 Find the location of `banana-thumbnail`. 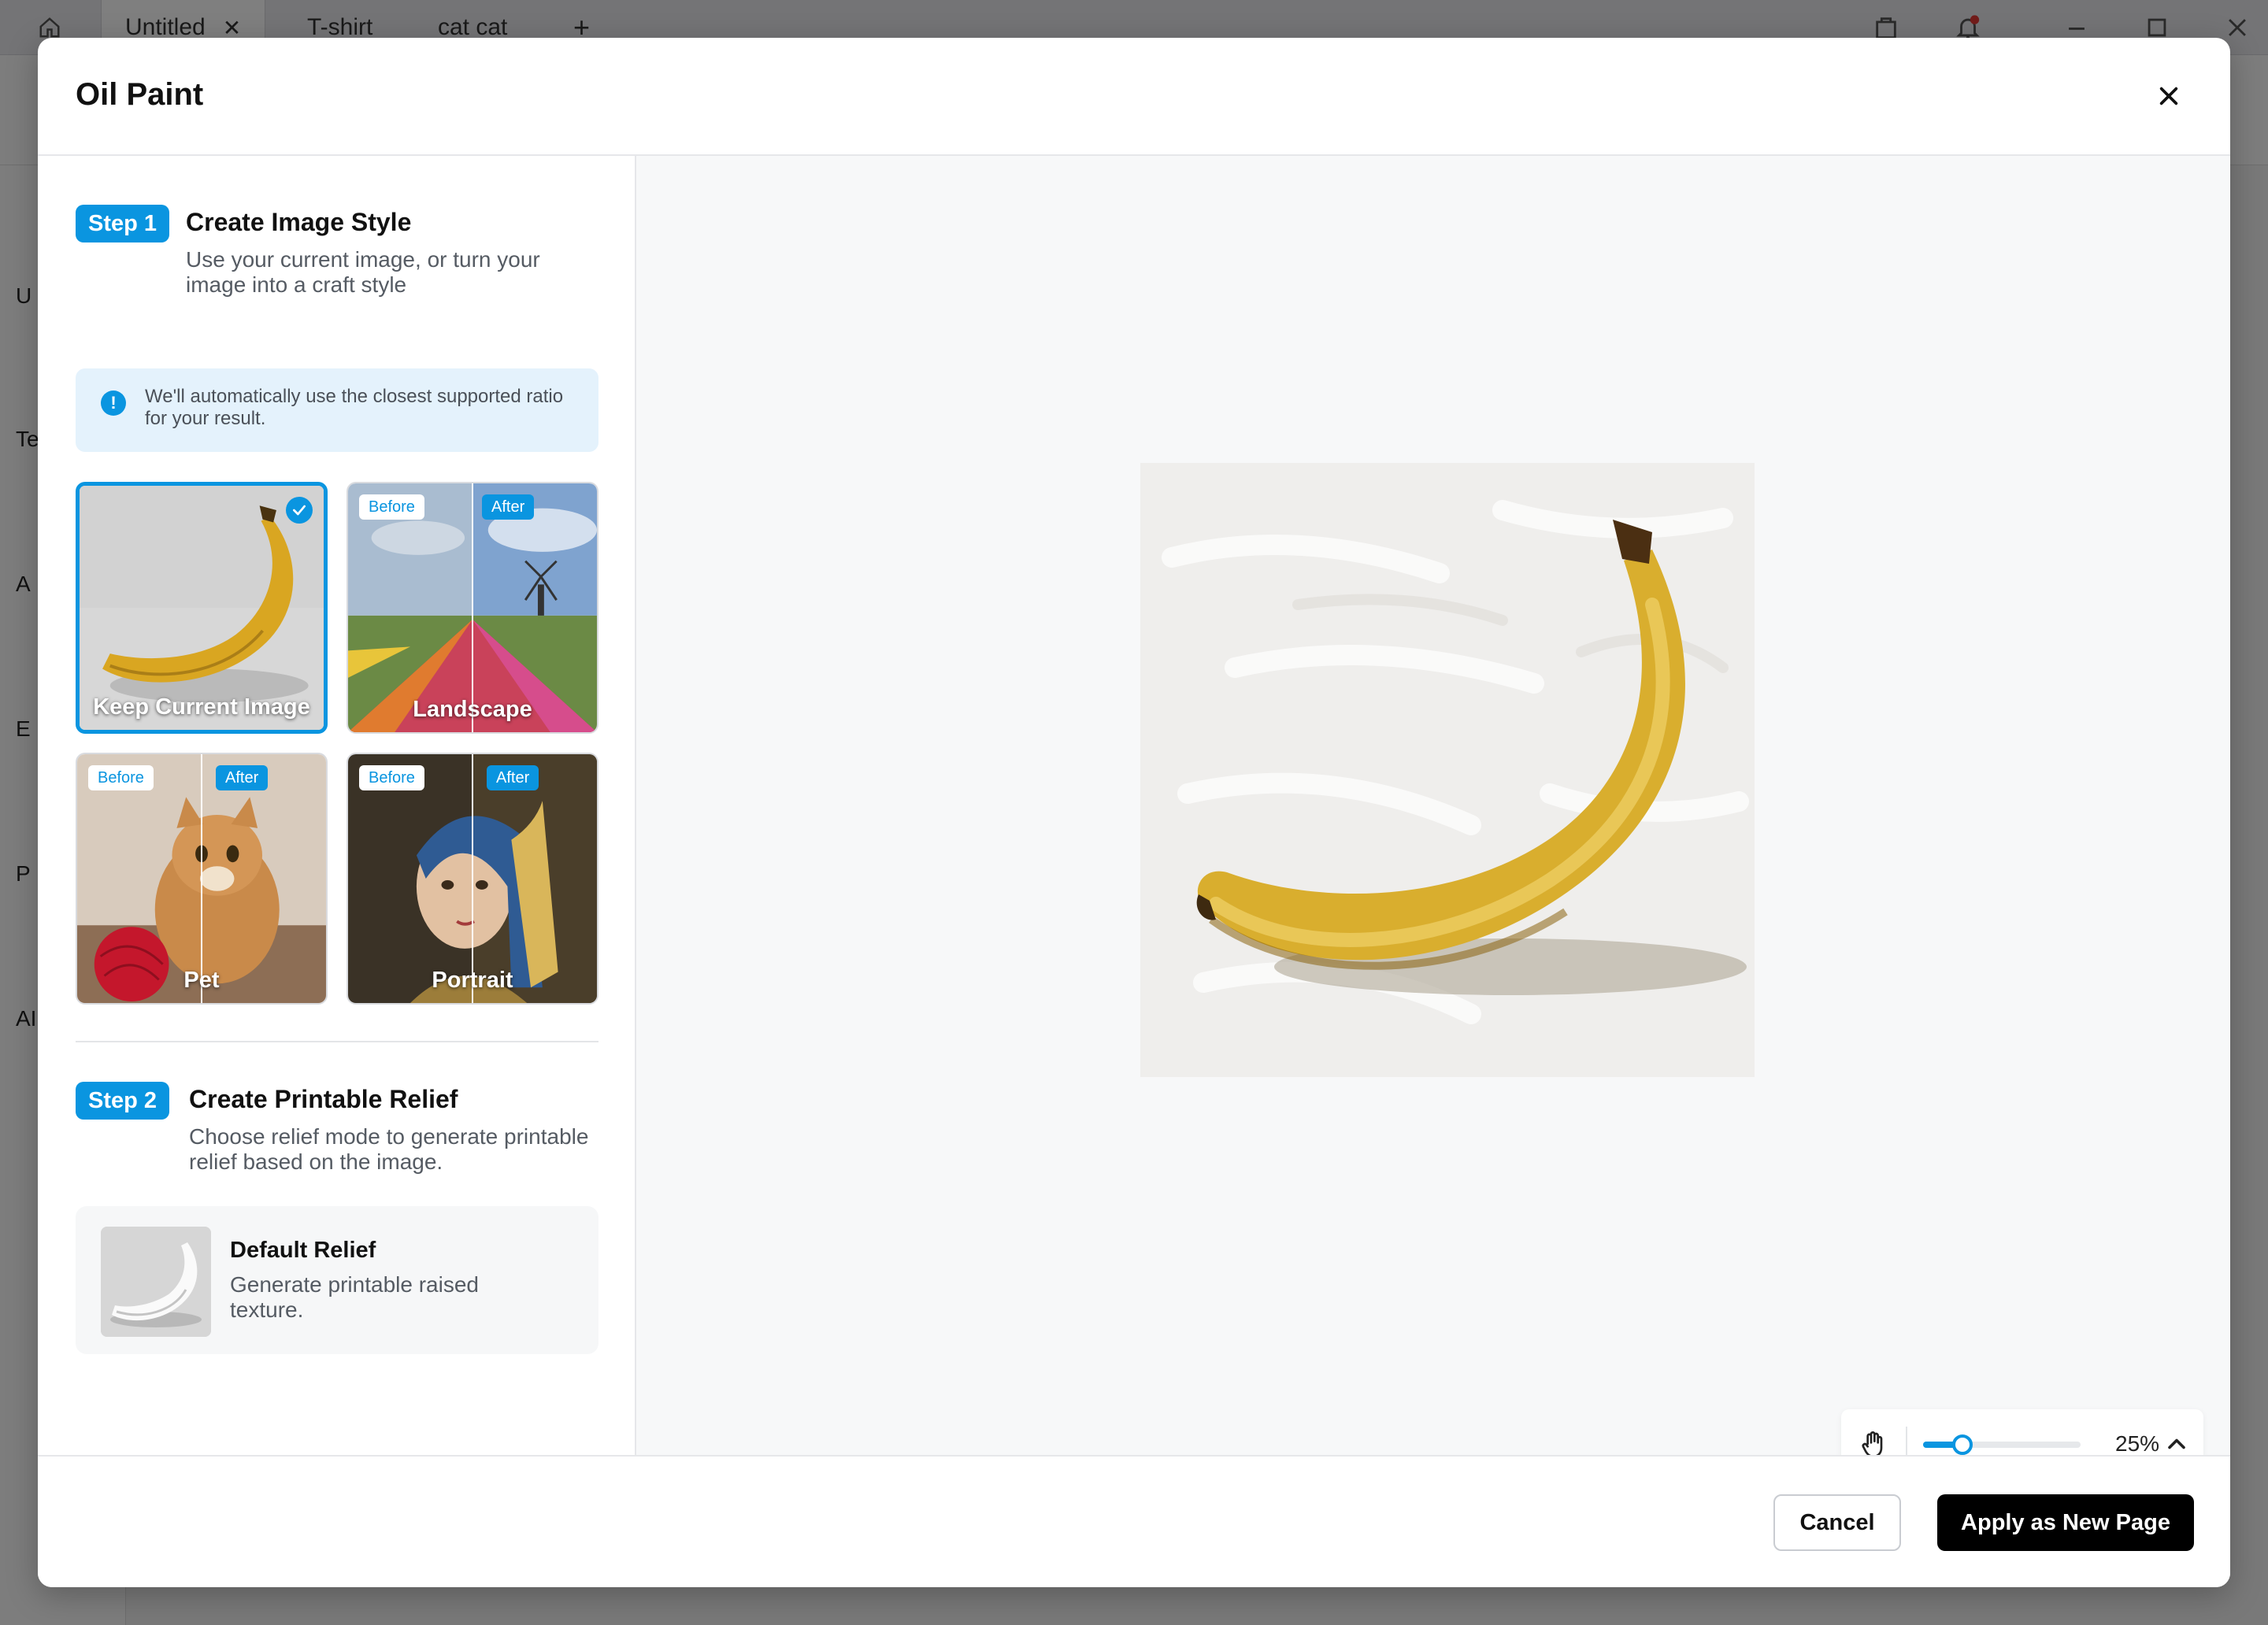

banana-thumbnail is located at coordinates (202, 608).